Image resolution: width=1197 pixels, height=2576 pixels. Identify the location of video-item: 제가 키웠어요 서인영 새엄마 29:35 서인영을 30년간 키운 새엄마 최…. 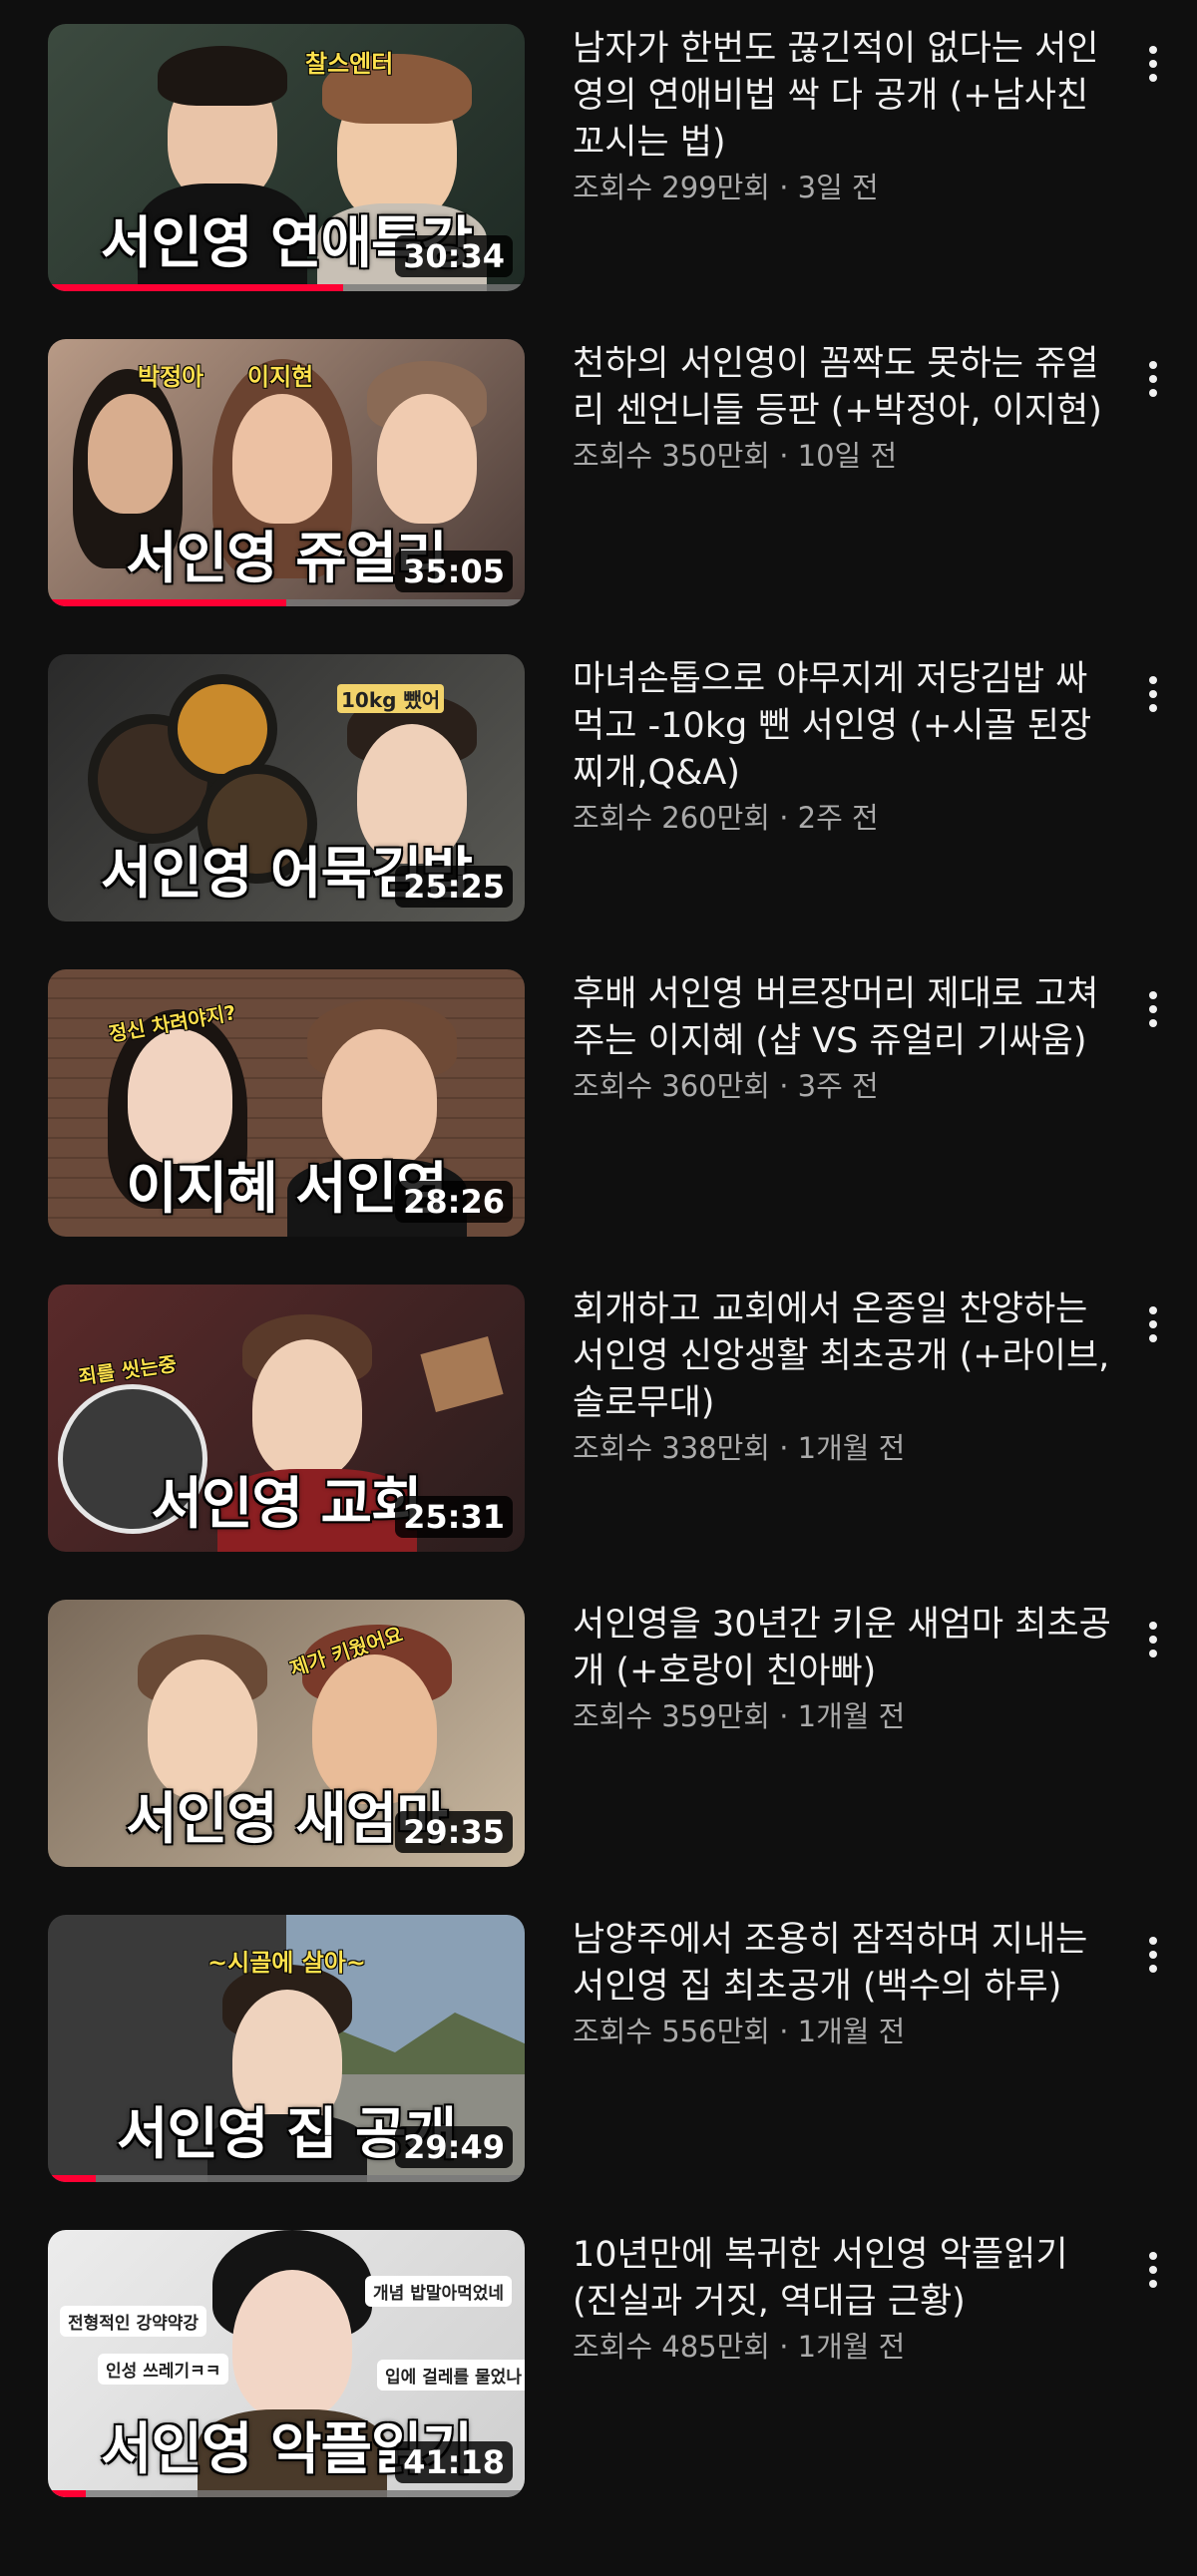
(598, 1758).